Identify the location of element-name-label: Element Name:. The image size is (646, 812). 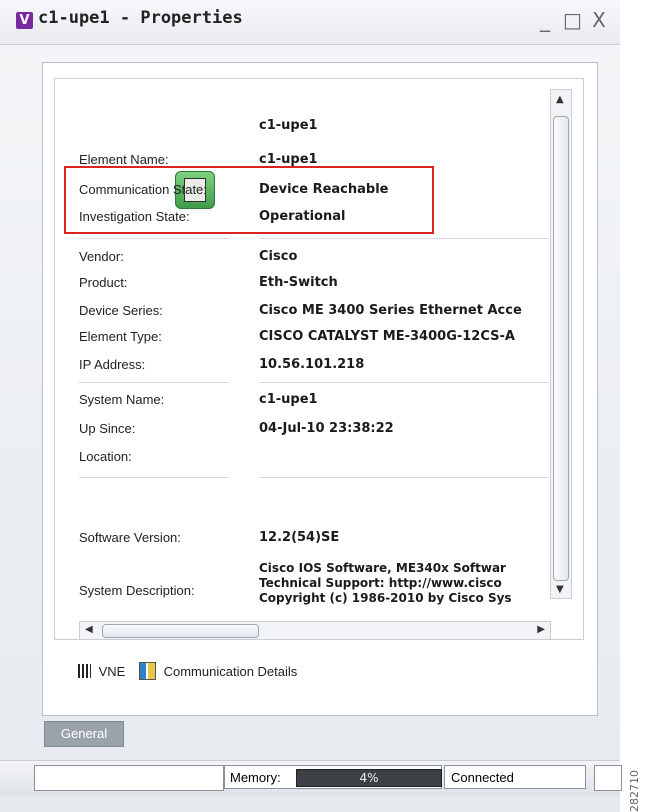
(124, 159).